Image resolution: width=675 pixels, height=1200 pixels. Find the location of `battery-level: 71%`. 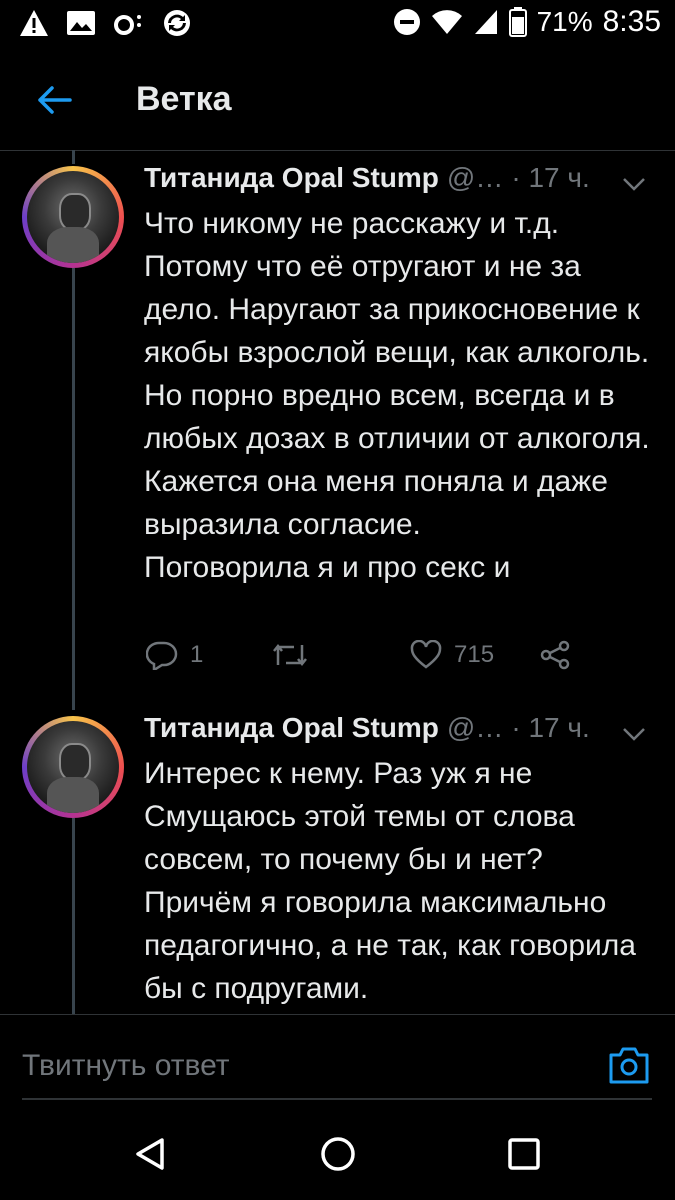

battery-level: 71% is located at coordinates (564, 21).